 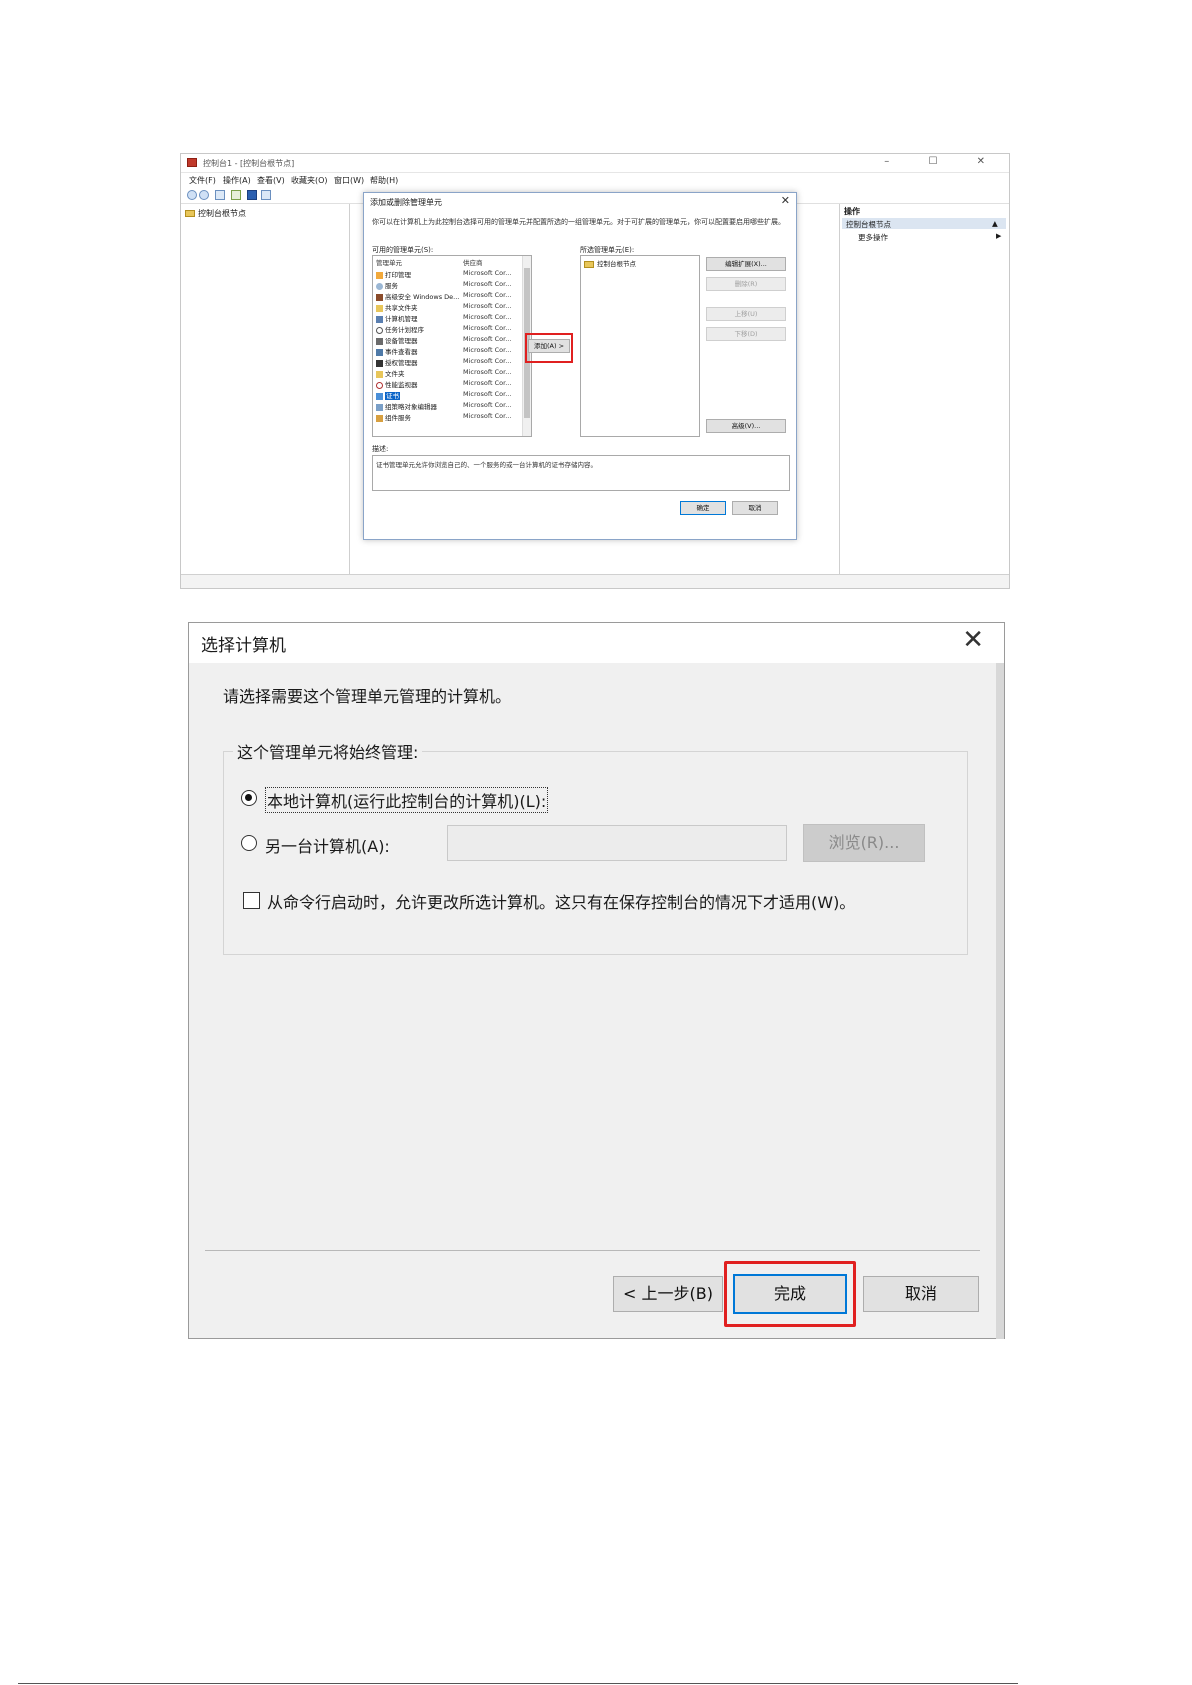 What do you see at coordinates (486, 465) in the screenshot?
I see `description-text: 证书管理单元允许你浏览自己的、一个服务的或一台计算机的证书存储内容。` at bounding box center [486, 465].